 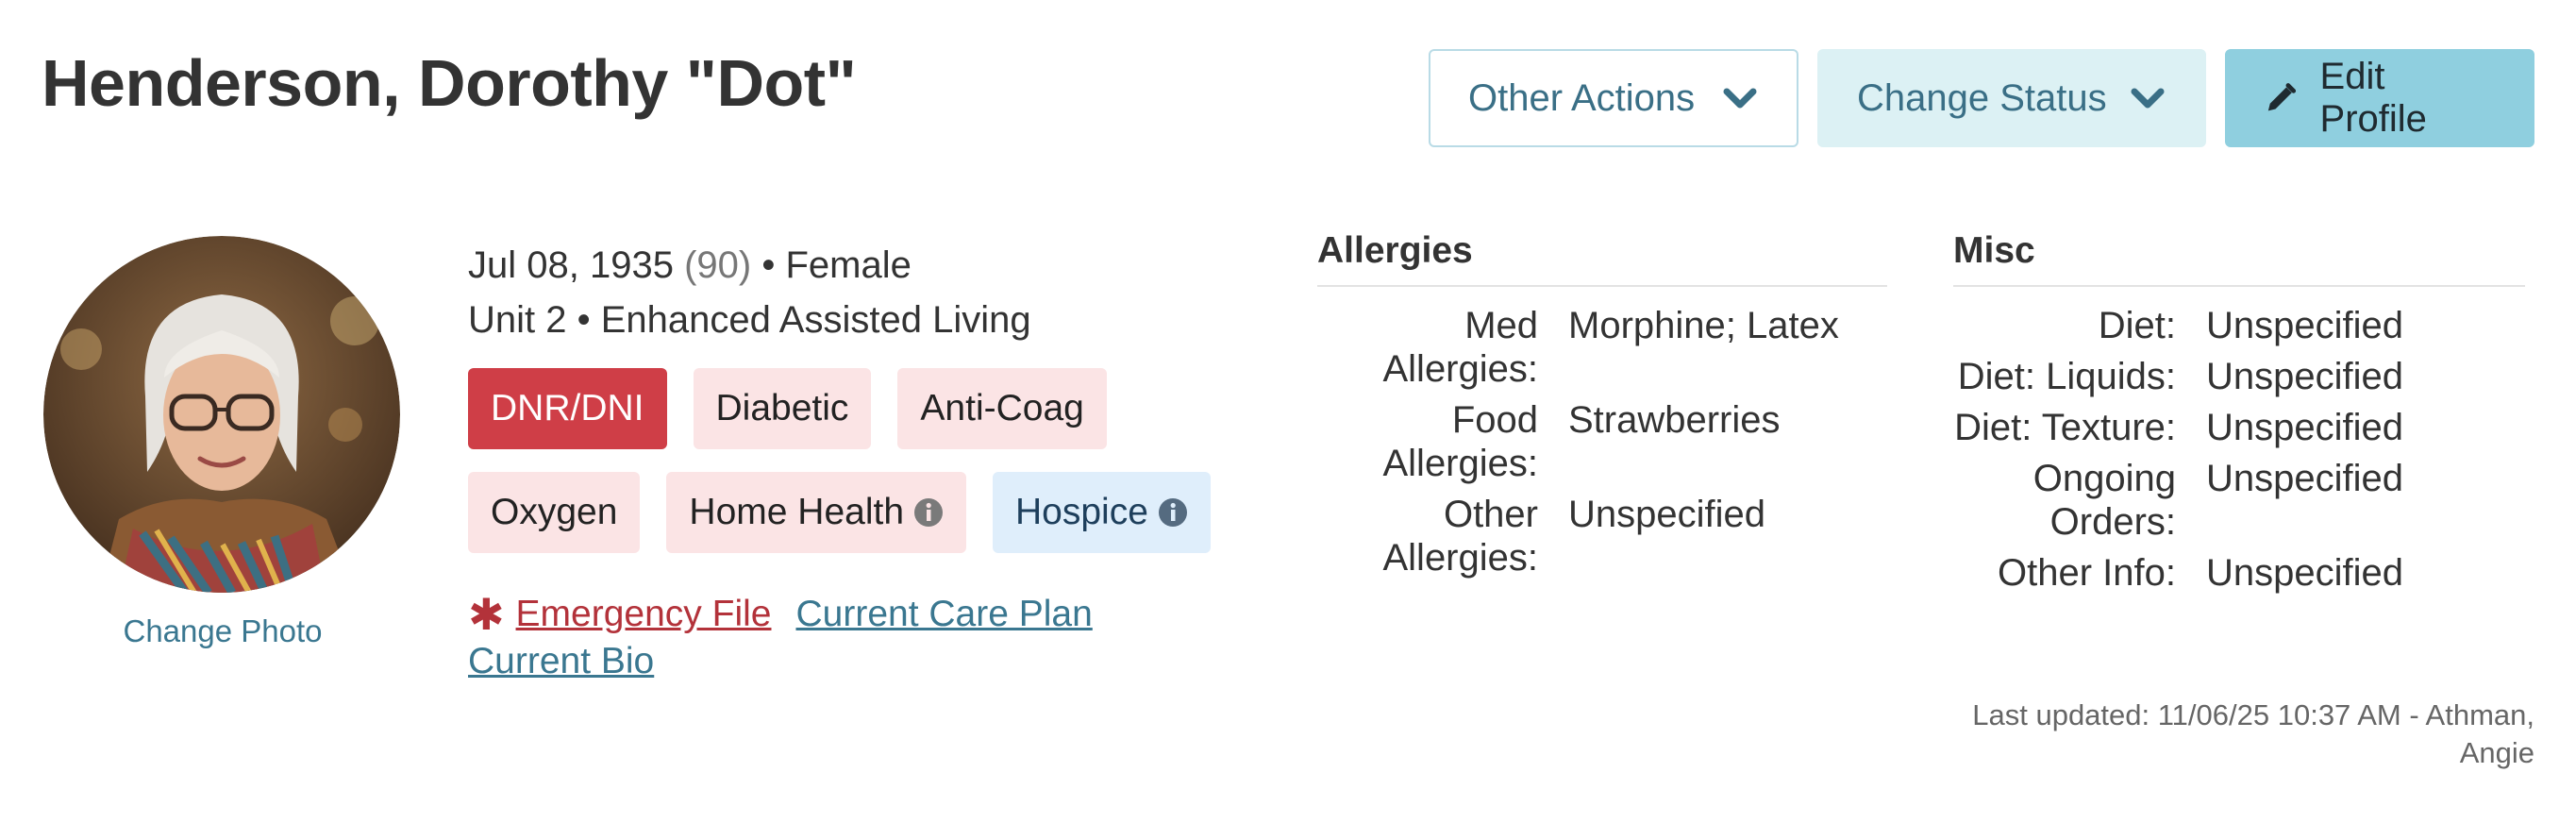 I want to click on allergy-value: Strawberries, so click(x=1674, y=420).